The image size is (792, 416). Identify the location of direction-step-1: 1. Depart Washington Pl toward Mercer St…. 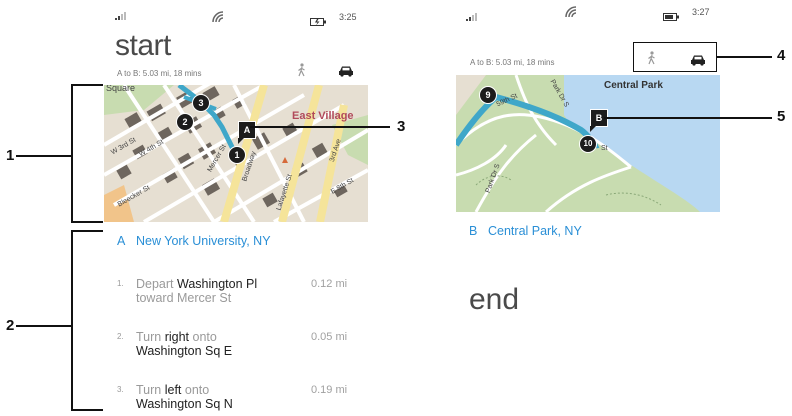
(239, 292).